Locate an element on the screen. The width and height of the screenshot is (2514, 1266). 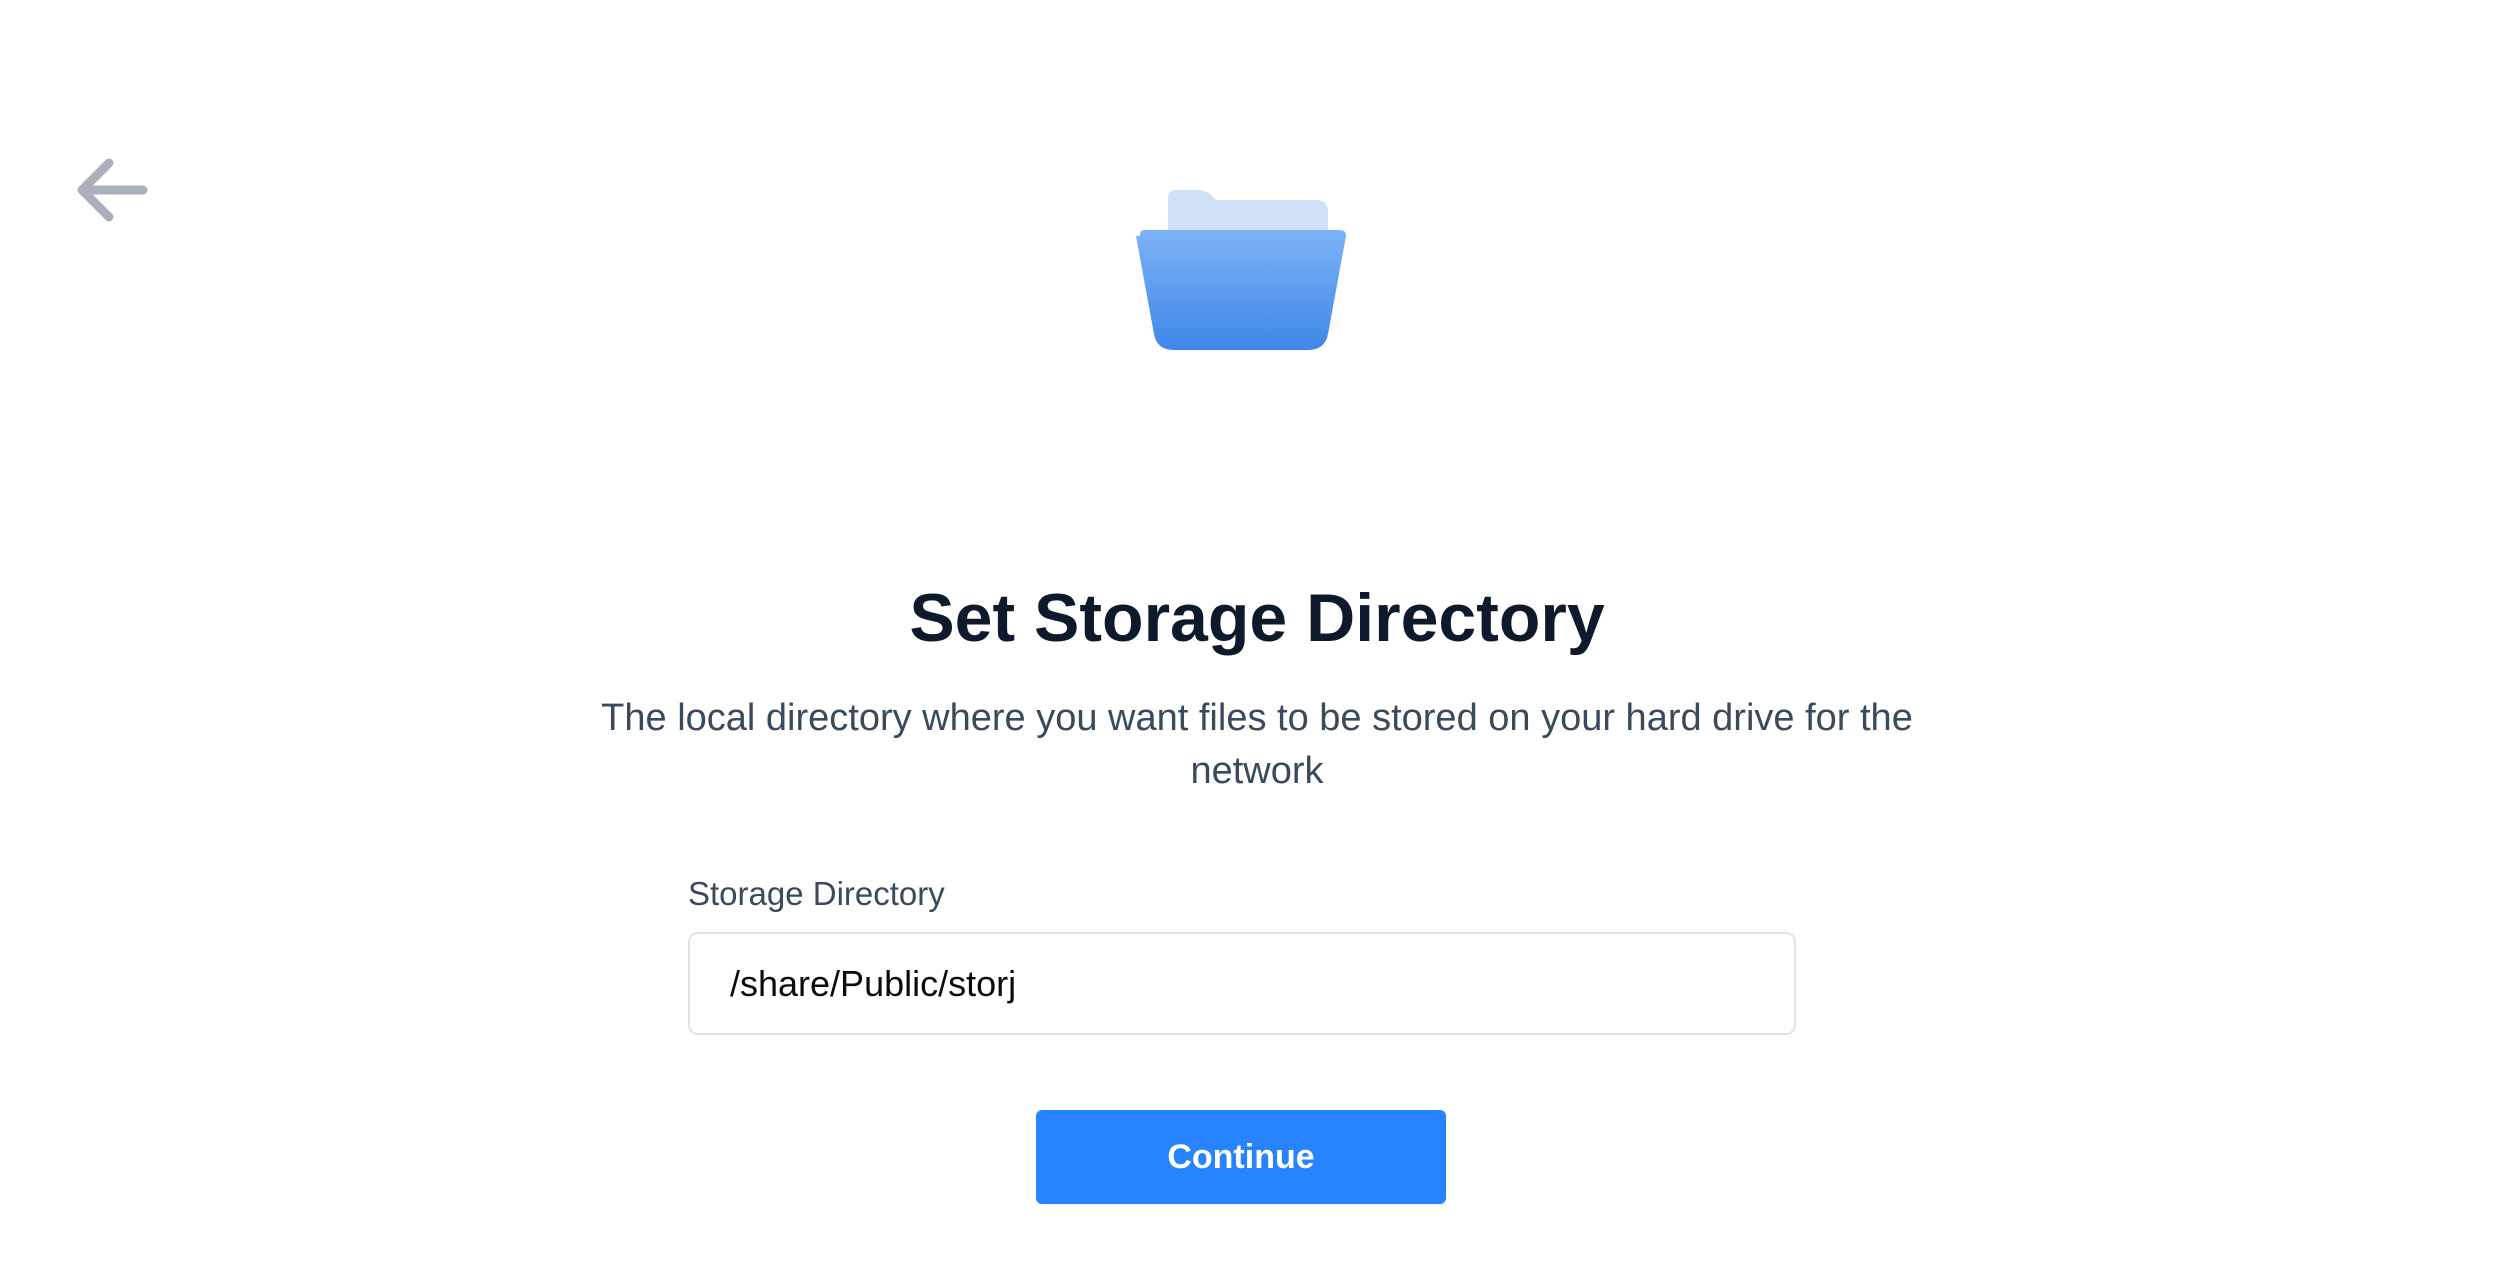
storage-directory-field is located at coordinates (1242, 983).